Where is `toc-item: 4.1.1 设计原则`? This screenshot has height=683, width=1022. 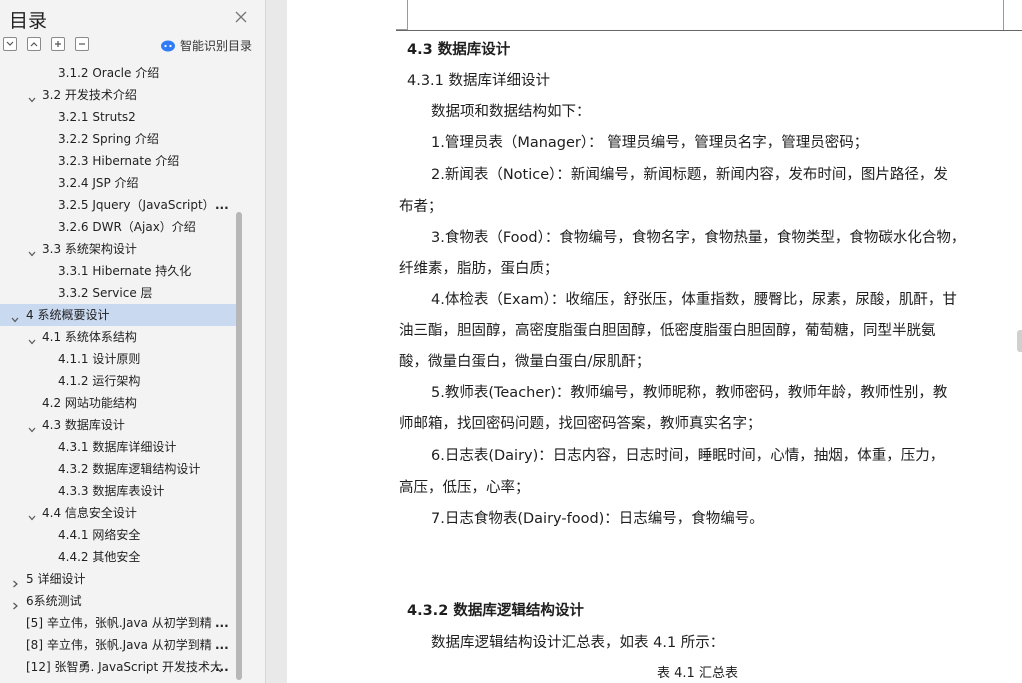 toc-item: 4.1.1 设计原则 is located at coordinates (118, 359).